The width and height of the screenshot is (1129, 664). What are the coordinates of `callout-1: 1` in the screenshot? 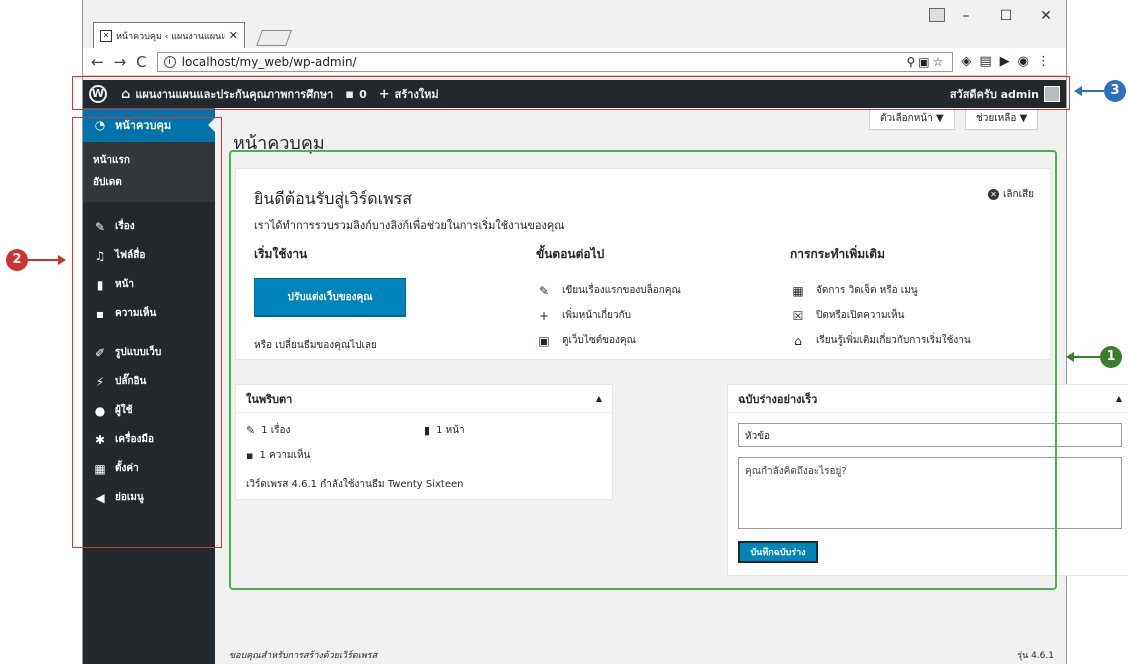 It's located at (1094, 357).